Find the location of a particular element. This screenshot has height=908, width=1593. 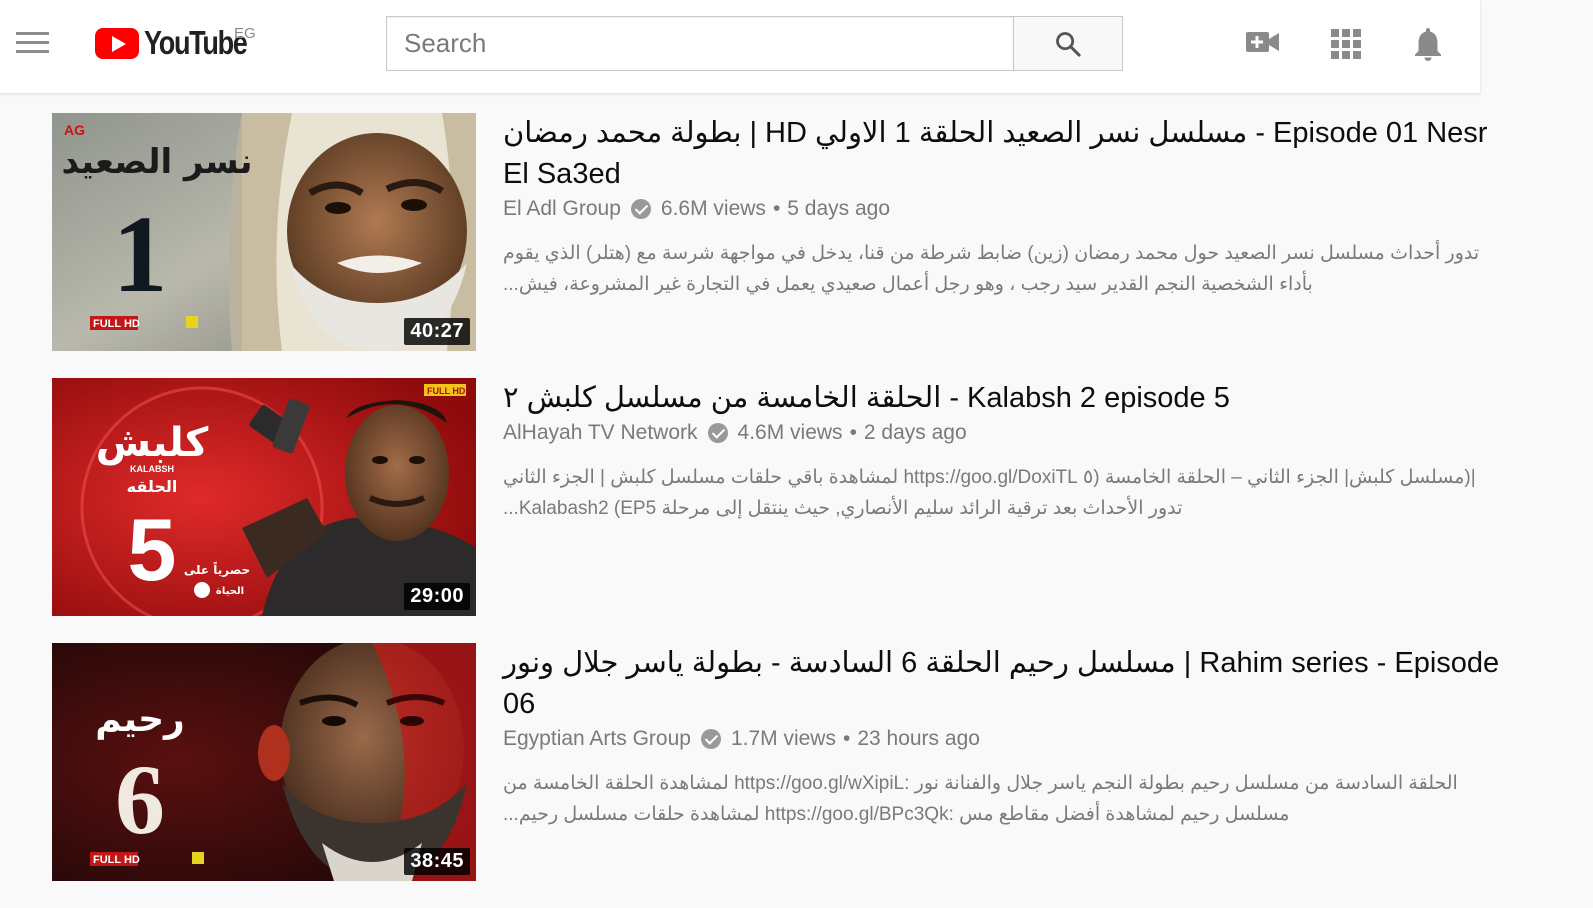

search-button is located at coordinates (1068, 43).